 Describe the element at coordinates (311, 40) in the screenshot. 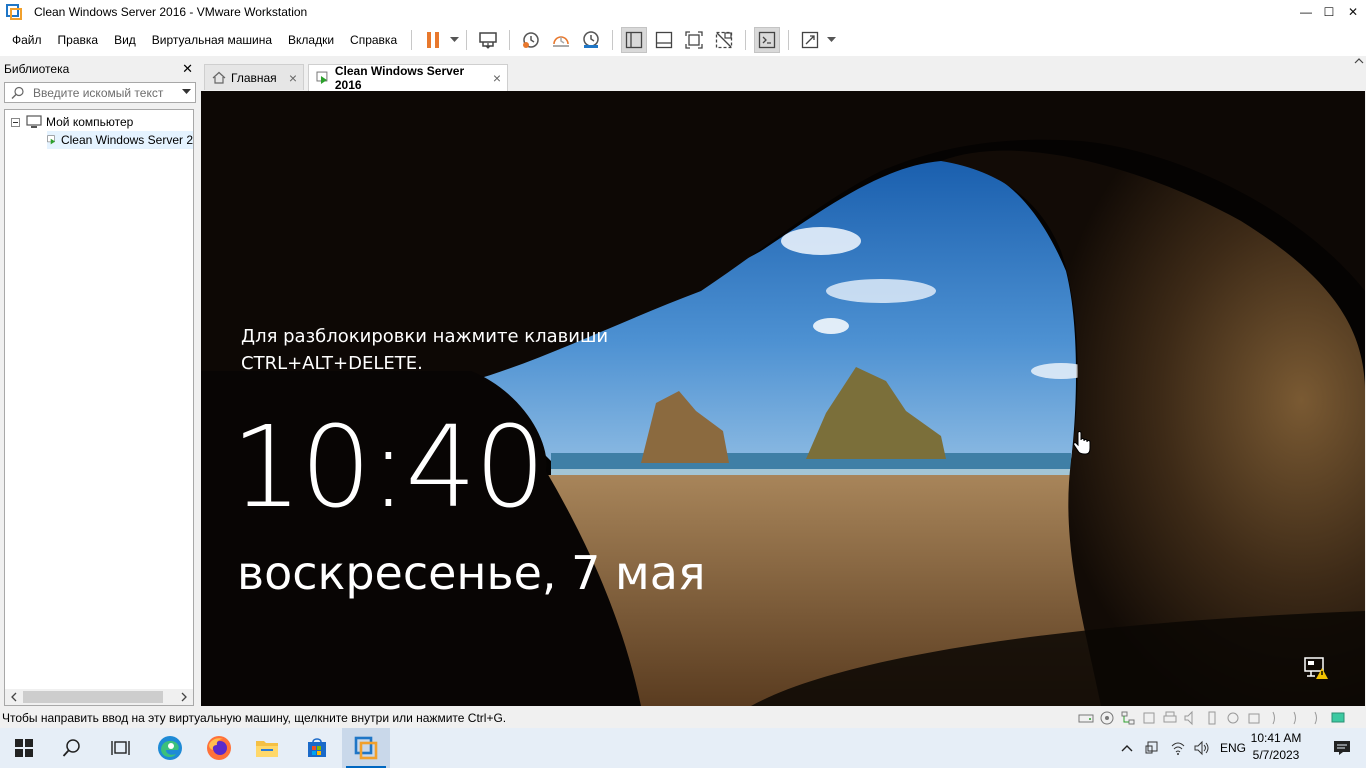

I see `menu-tabs: Вкладки` at that location.